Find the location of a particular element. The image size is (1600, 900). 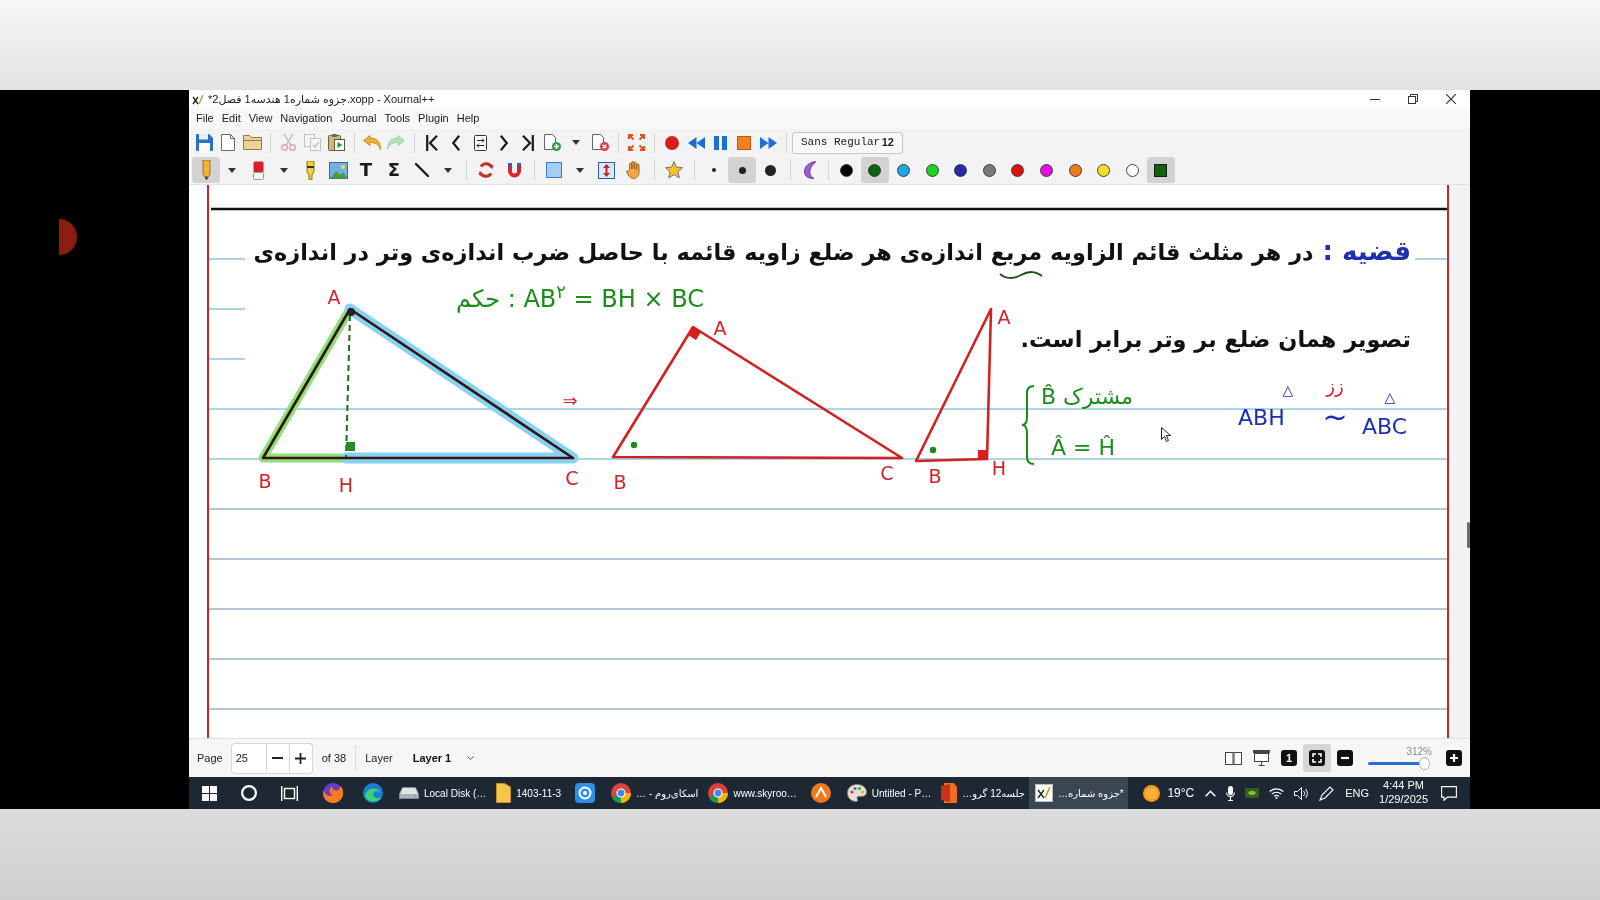

minus-icon is located at coordinates (278, 758).